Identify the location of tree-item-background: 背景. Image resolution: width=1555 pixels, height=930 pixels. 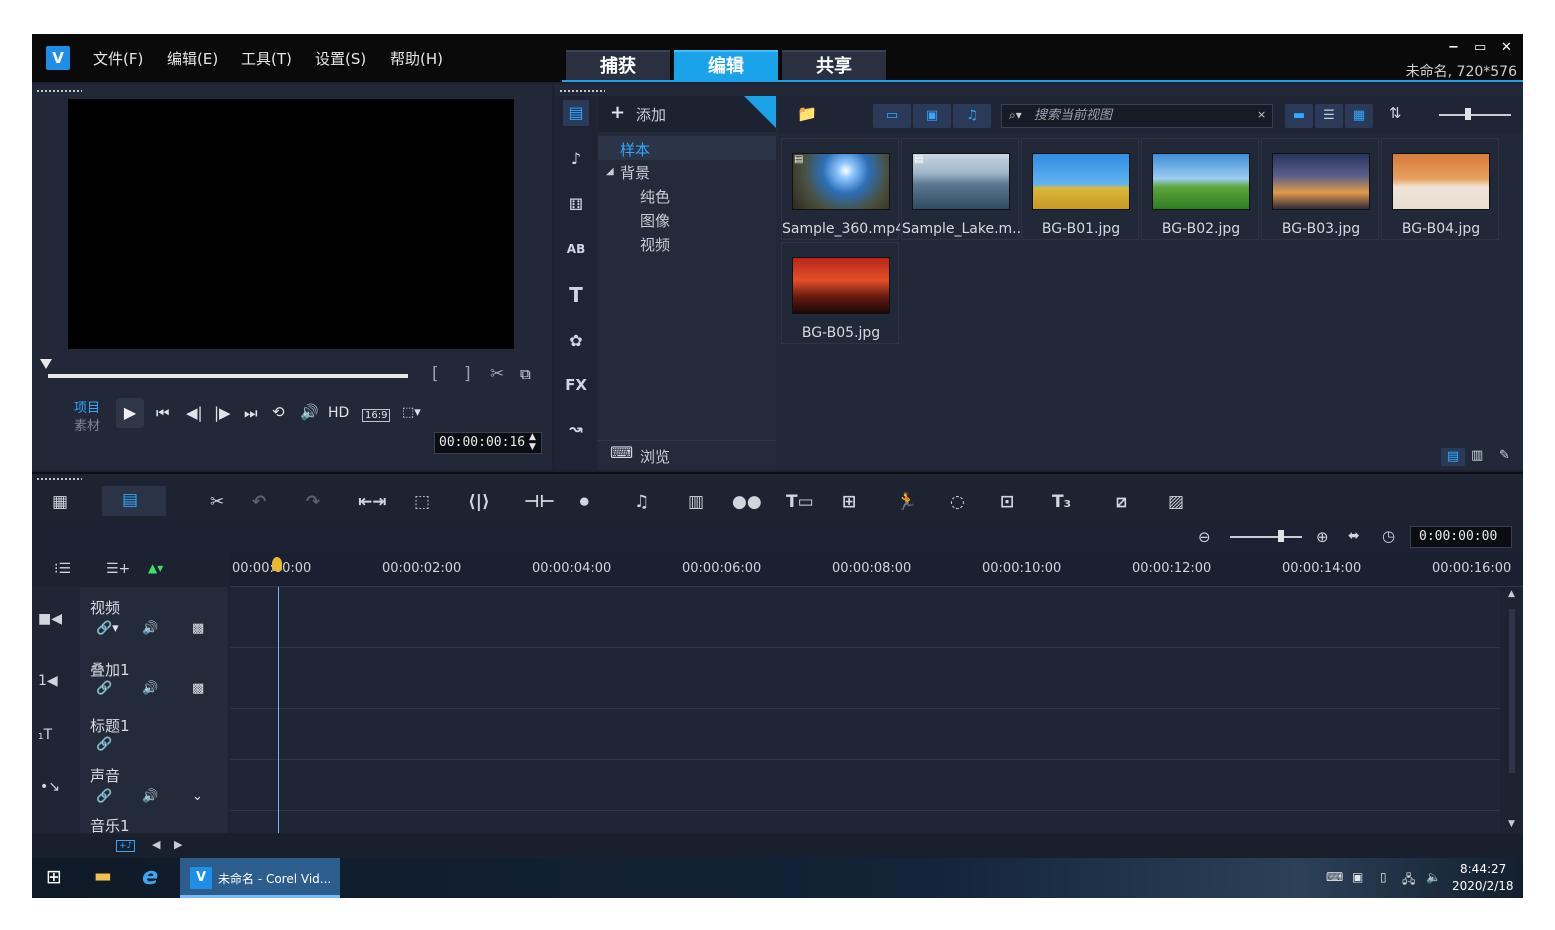
(635, 172).